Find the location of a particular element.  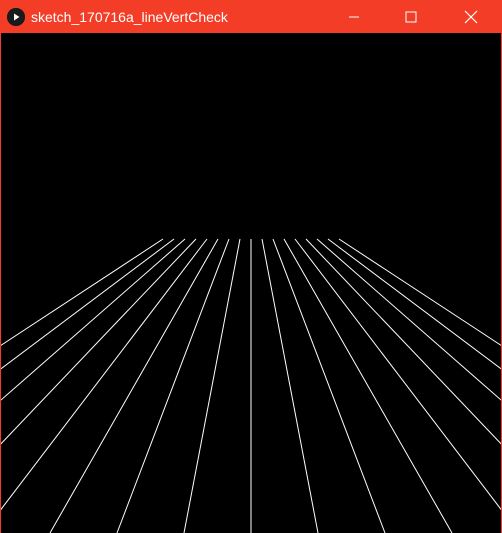

play-icon is located at coordinates (16, 17).